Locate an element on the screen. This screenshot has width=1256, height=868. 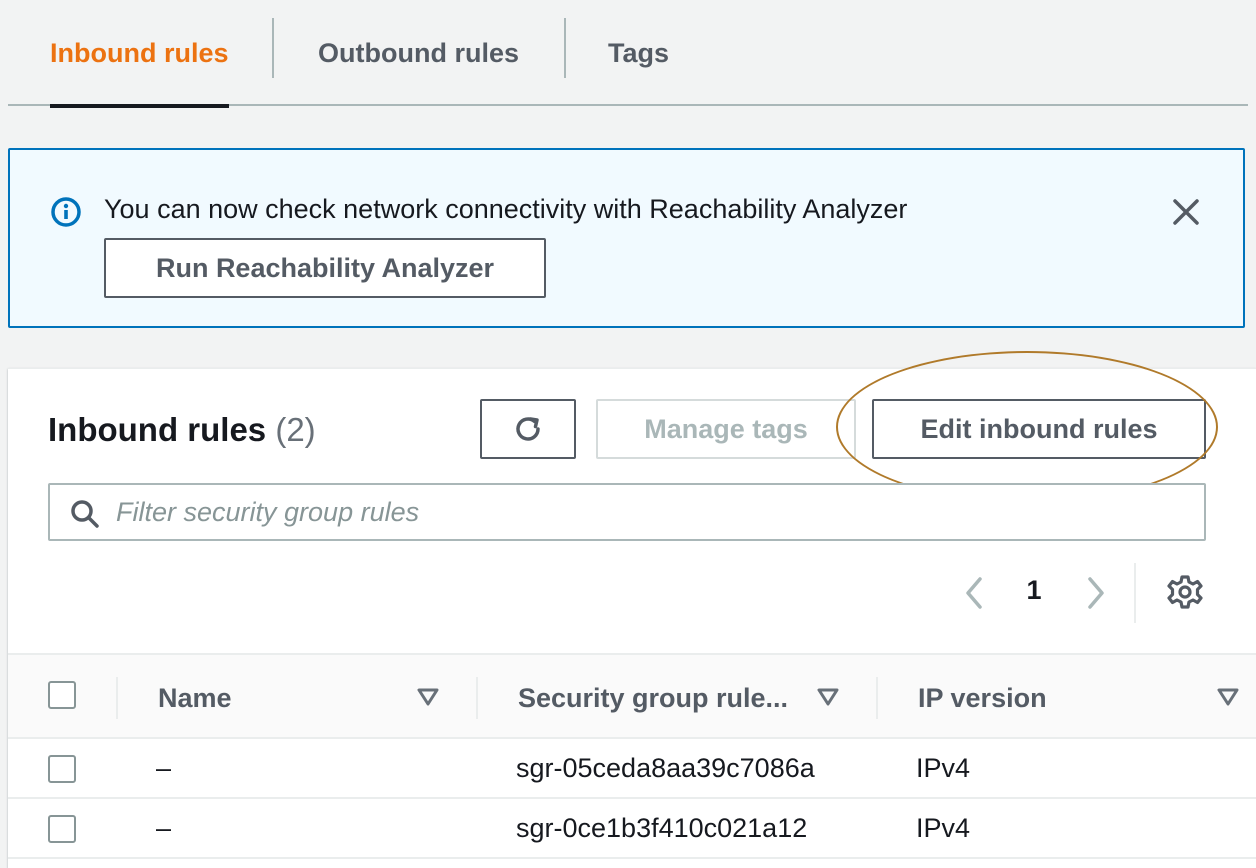
column-header-name: Name is located at coordinates (195, 698).